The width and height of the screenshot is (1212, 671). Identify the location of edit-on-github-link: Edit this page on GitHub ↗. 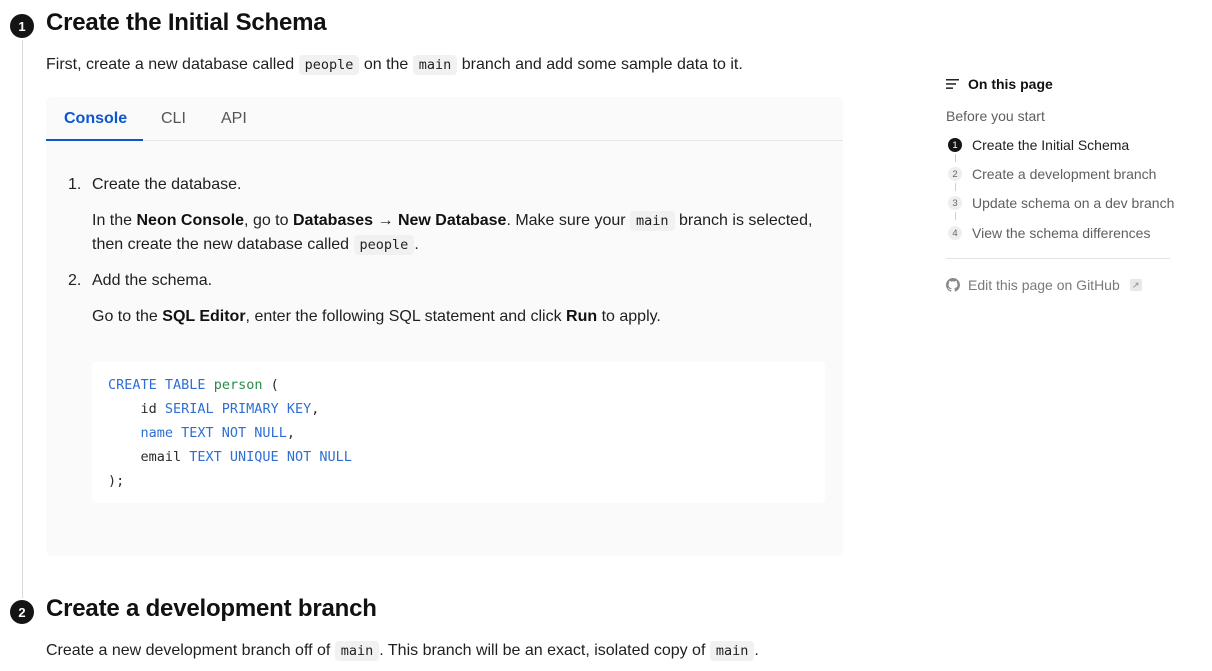
(1044, 285).